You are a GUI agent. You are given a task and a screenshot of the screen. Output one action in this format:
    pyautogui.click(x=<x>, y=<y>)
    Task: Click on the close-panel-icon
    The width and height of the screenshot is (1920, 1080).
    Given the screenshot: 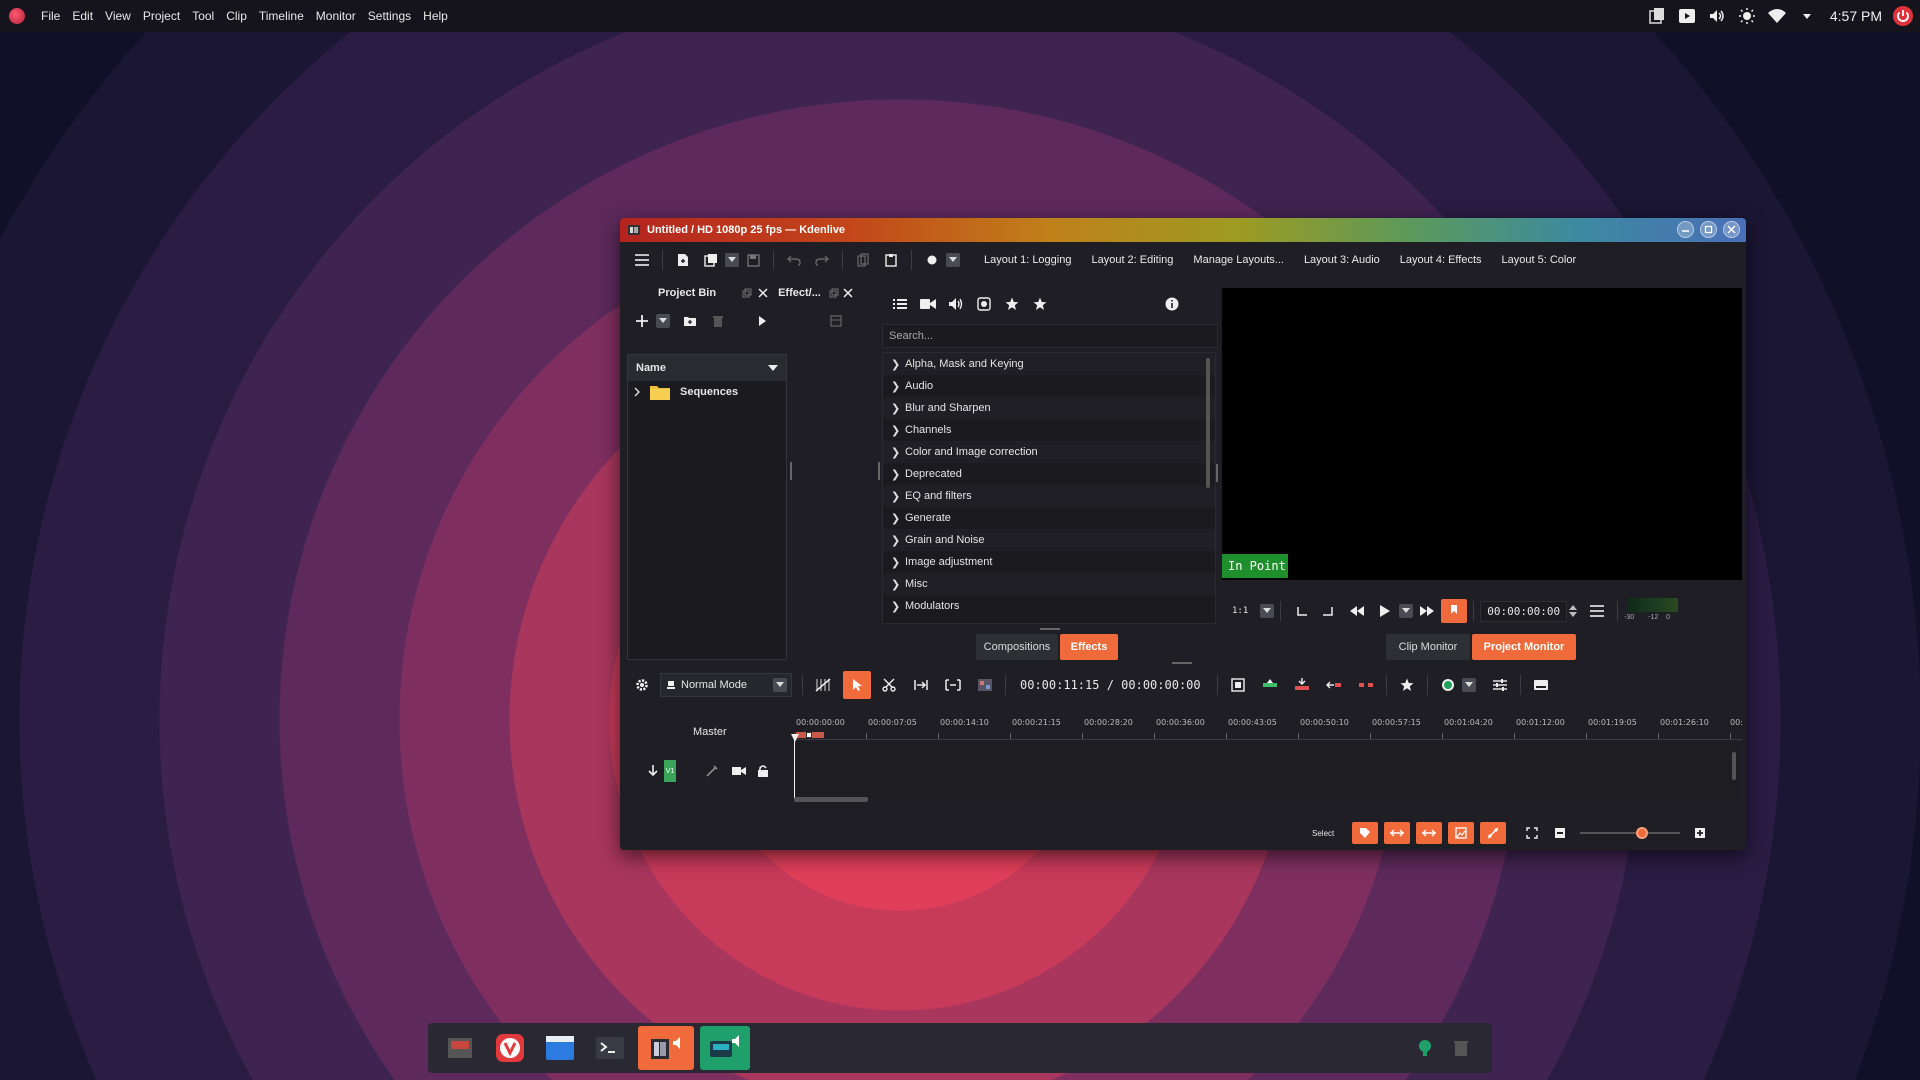 What is the action you would take?
    pyautogui.click(x=848, y=293)
    